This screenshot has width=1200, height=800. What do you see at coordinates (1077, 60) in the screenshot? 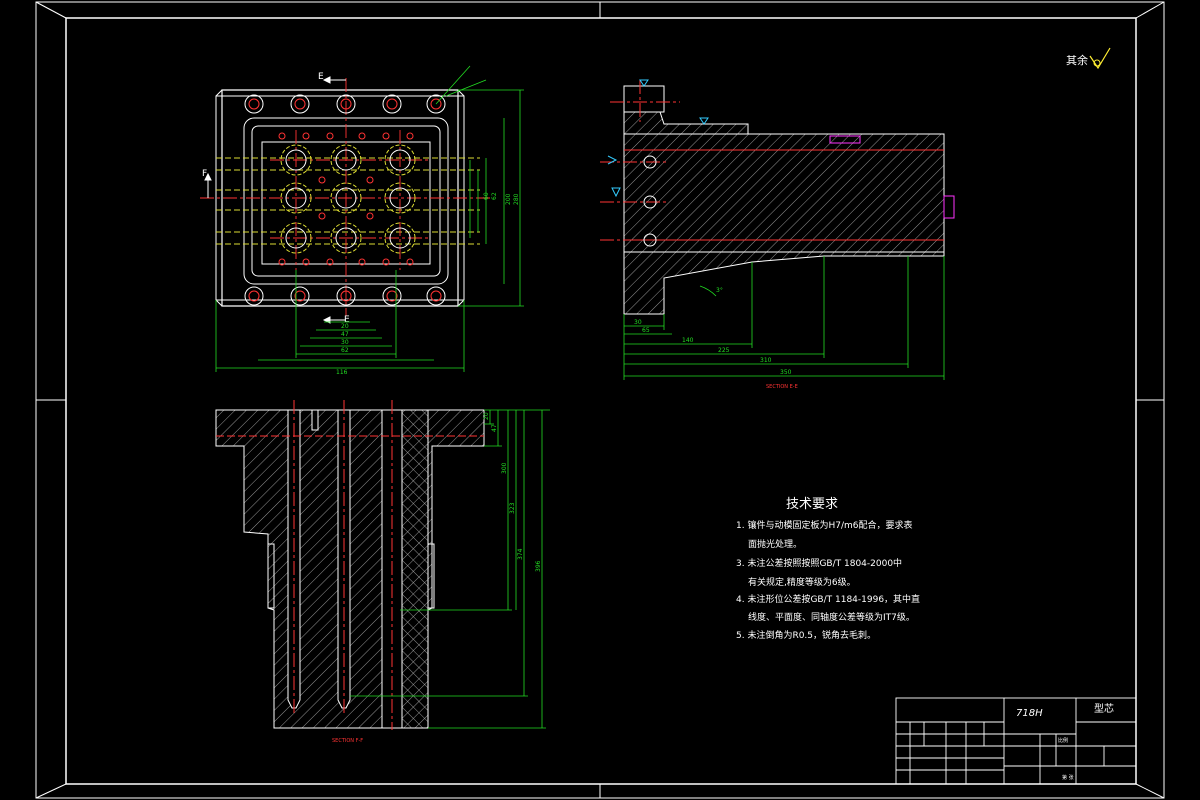
I see `roughness-label: 其余` at bounding box center [1077, 60].